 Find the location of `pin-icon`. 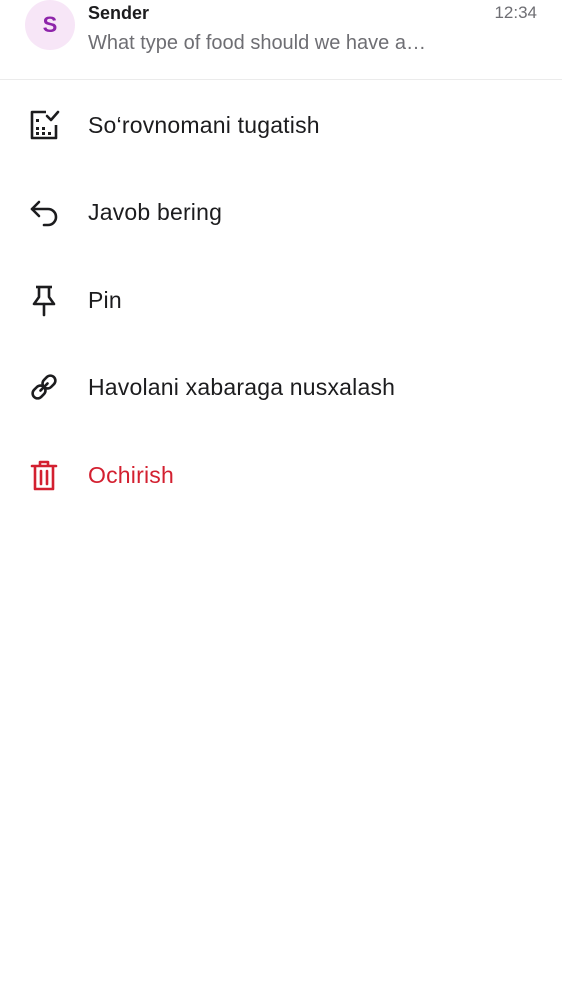

pin-icon is located at coordinates (44, 300).